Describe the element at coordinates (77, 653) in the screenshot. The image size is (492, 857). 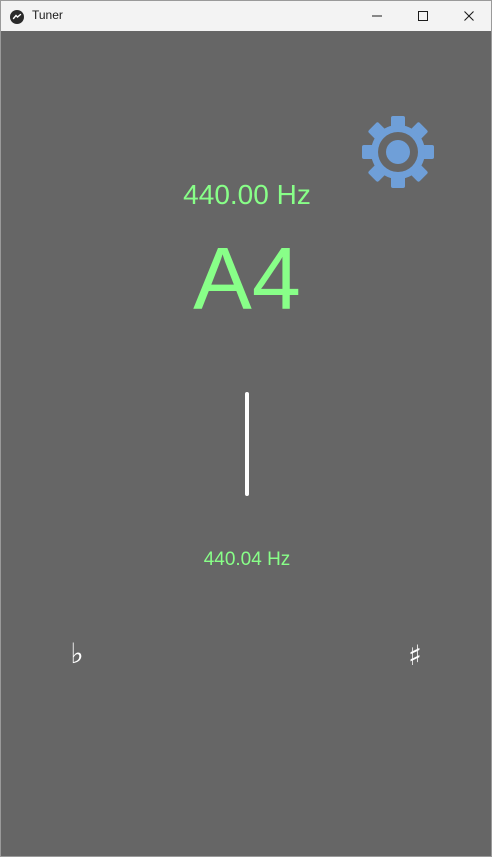
I see `flat-indicator: ♭` at that location.